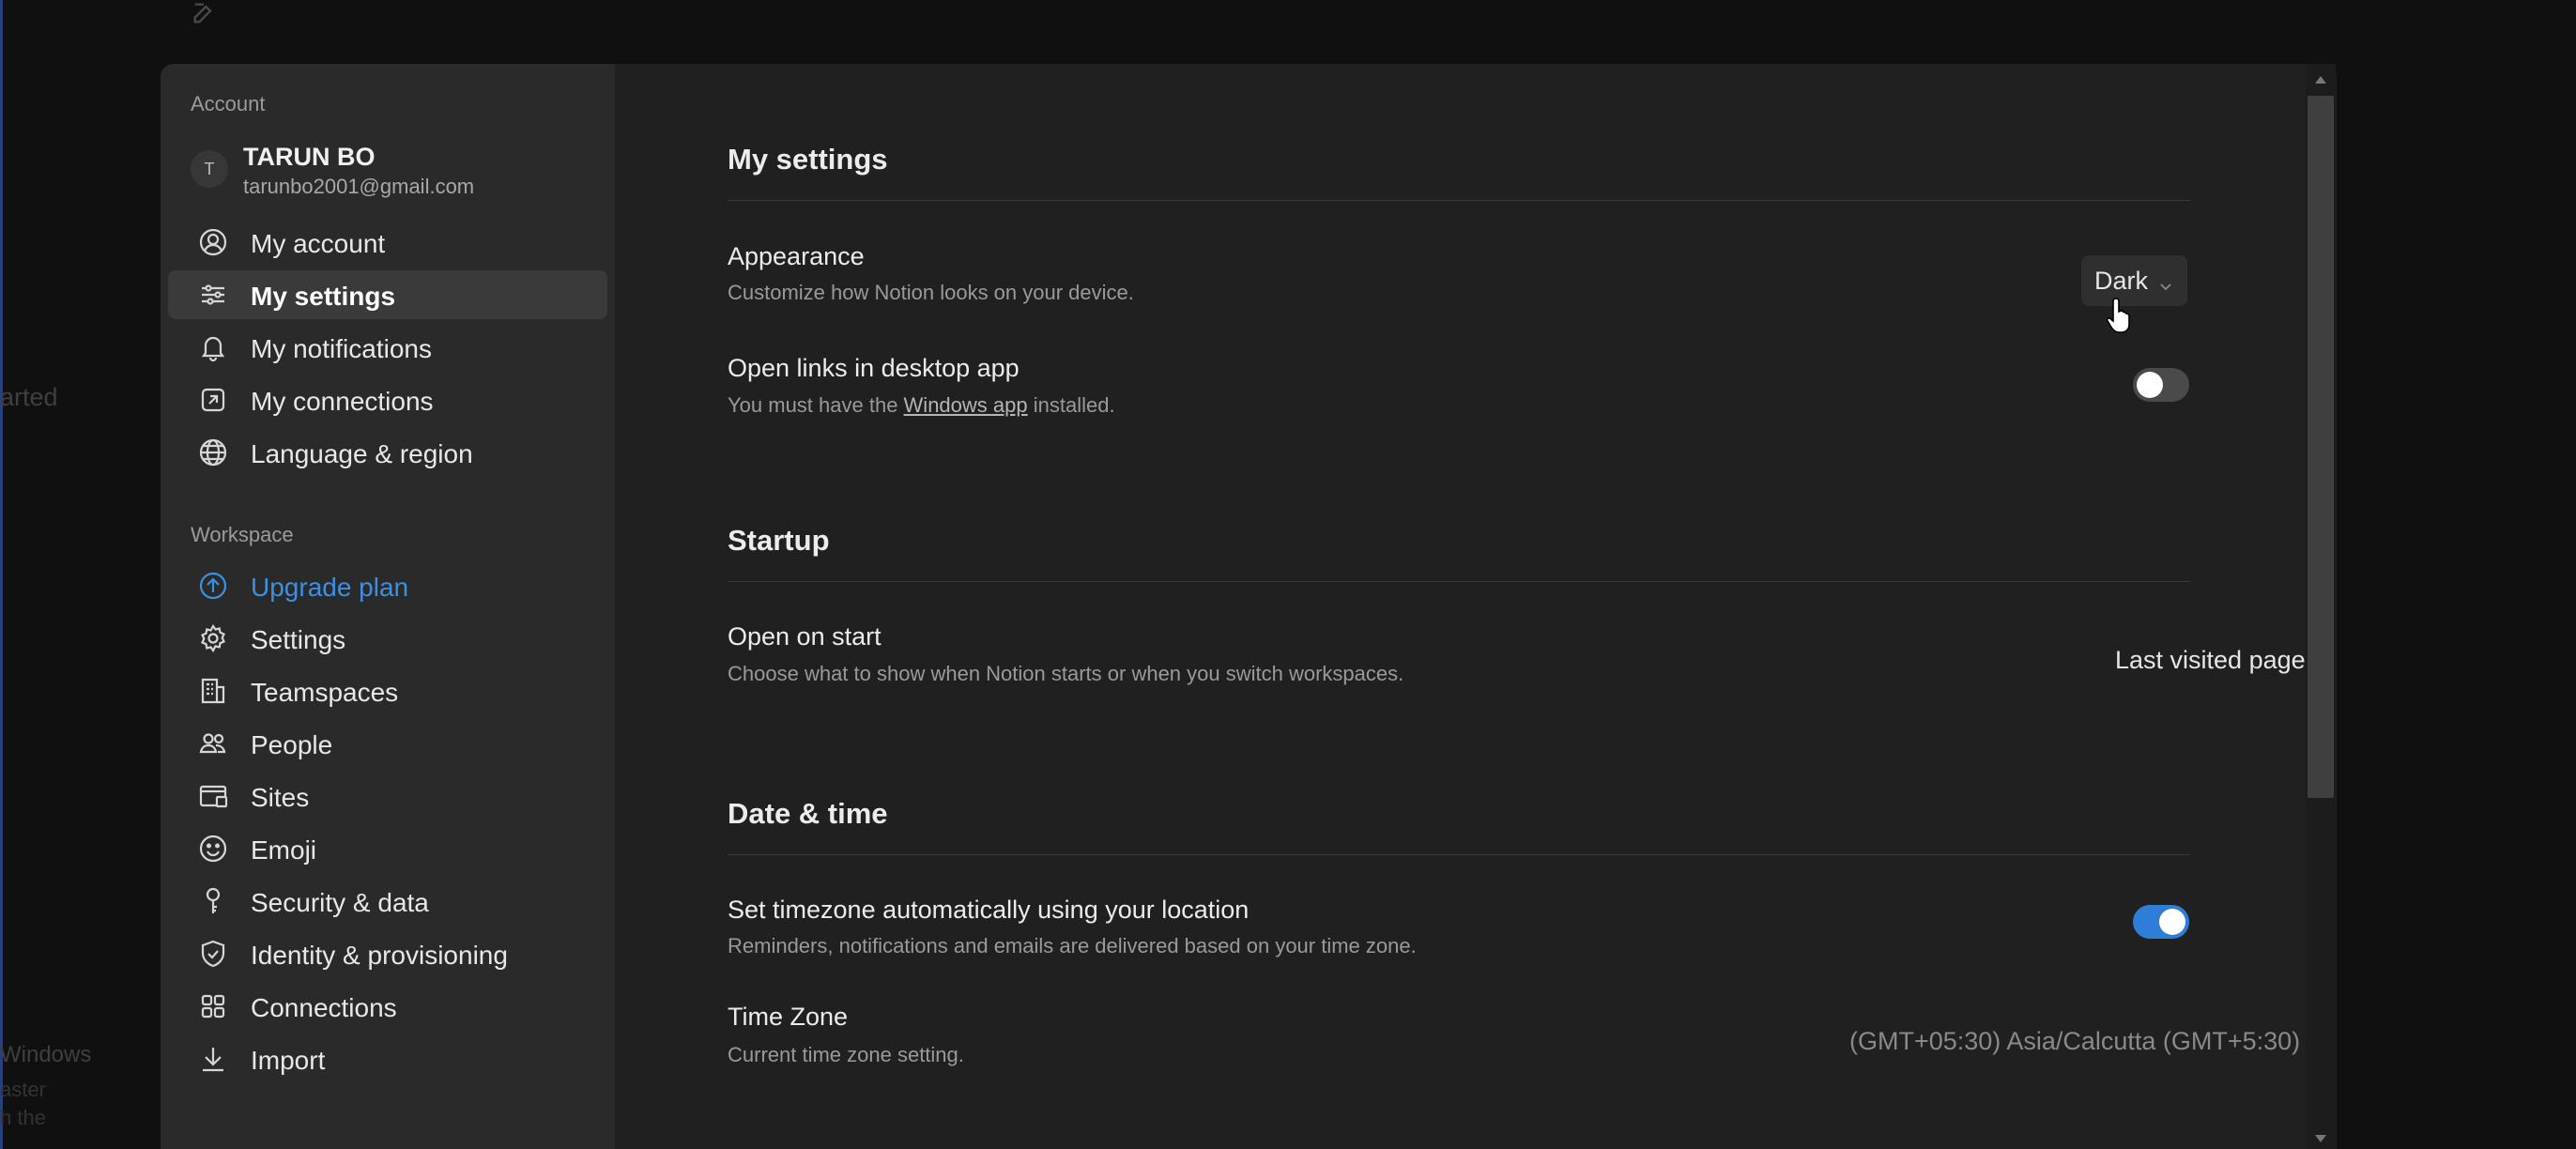 The width and height of the screenshot is (2576, 1149). I want to click on sidebar-item-label: Import, so click(289, 1060).